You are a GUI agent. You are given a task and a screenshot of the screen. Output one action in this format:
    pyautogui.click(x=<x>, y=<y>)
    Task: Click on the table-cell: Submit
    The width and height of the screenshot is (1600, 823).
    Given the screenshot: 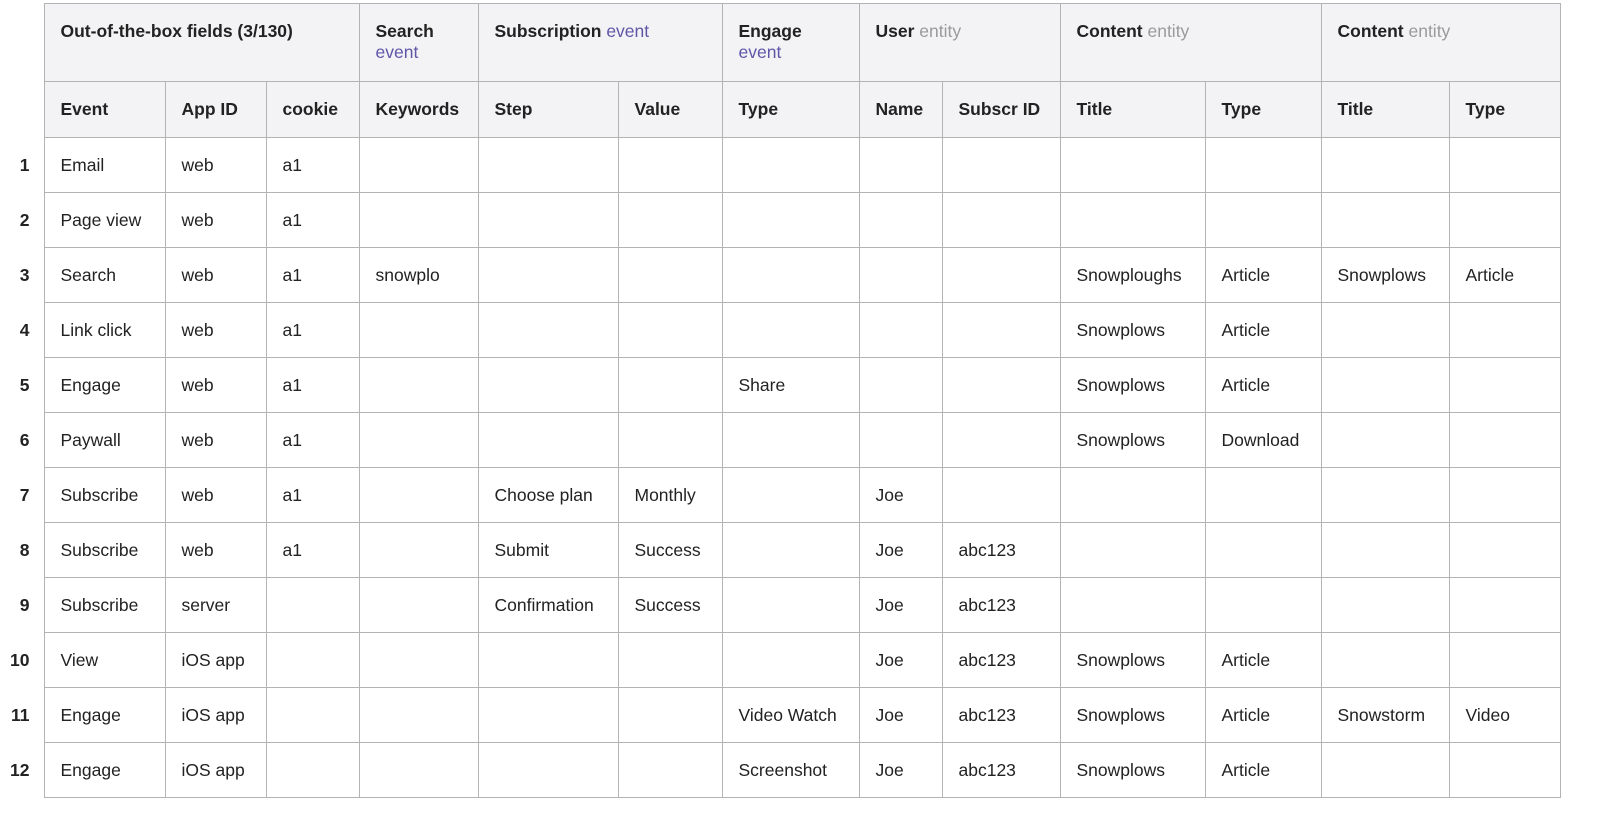 What is the action you would take?
    pyautogui.click(x=548, y=550)
    